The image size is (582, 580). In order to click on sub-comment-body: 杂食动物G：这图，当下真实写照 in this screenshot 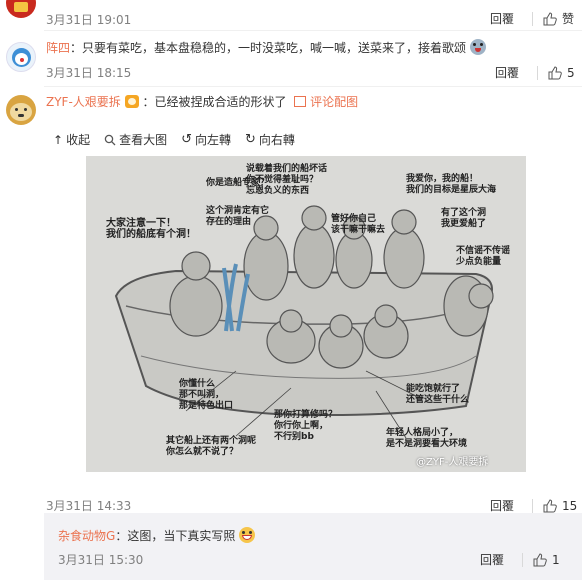, I will do `click(157, 536)`.